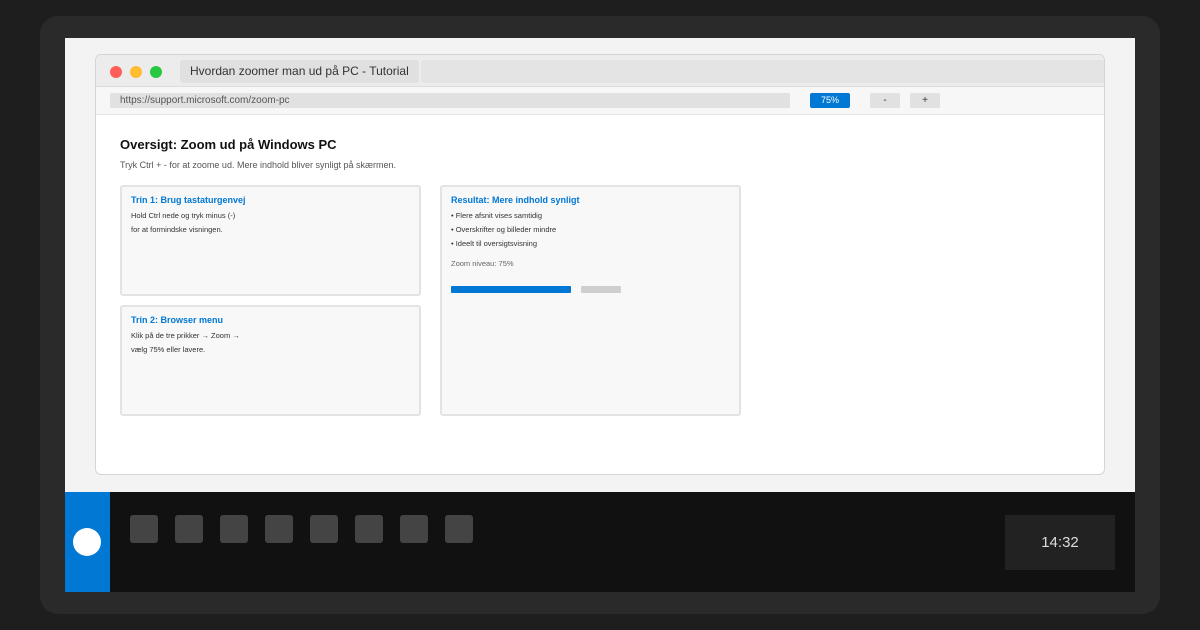  Describe the element at coordinates (156, 72) in the screenshot. I see `maximize-window-button` at that location.